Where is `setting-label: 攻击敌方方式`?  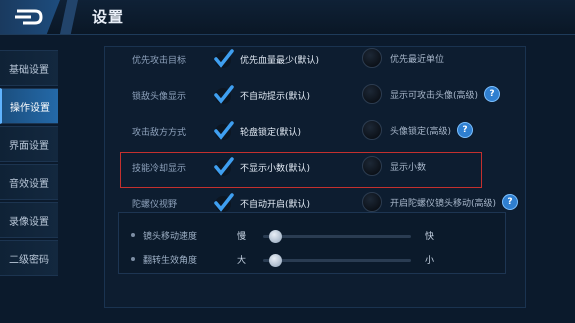
setting-label: 攻击敌方方式 is located at coordinates (159, 133).